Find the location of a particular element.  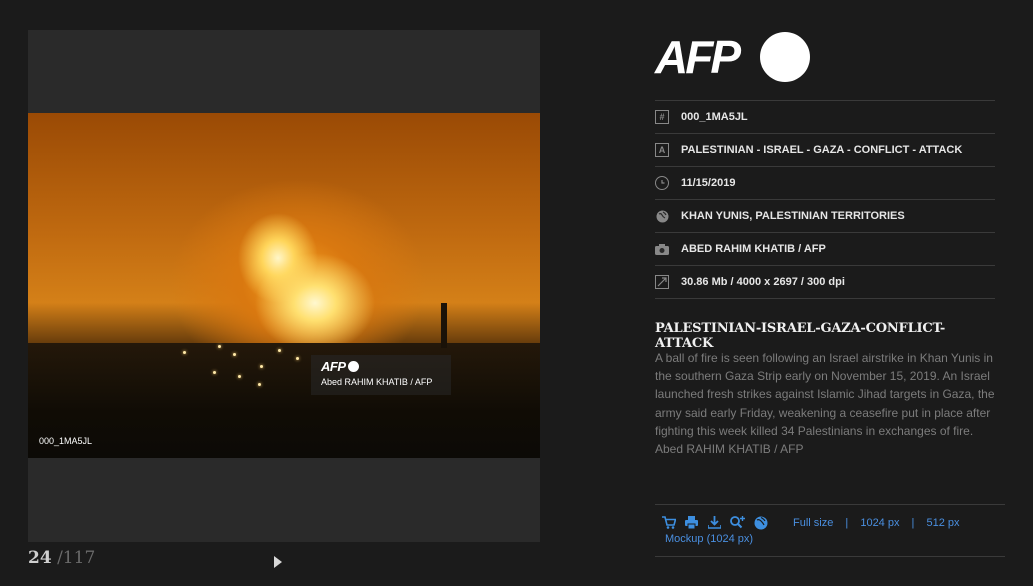

mockup-link: Mockup (1024 px) is located at coordinates (709, 539).